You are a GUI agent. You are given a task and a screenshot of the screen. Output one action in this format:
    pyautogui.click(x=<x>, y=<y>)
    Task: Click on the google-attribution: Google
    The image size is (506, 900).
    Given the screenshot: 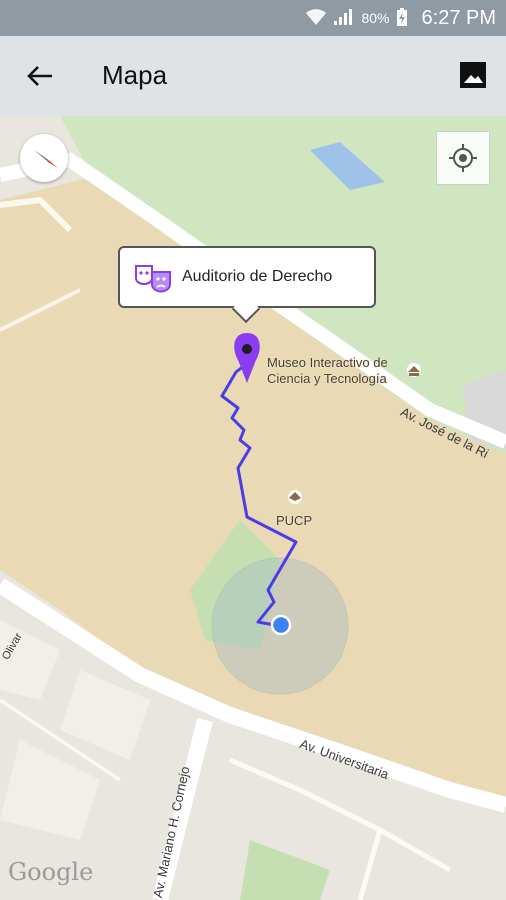 What is the action you would take?
    pyautogui.click(x=51, y=872)
    